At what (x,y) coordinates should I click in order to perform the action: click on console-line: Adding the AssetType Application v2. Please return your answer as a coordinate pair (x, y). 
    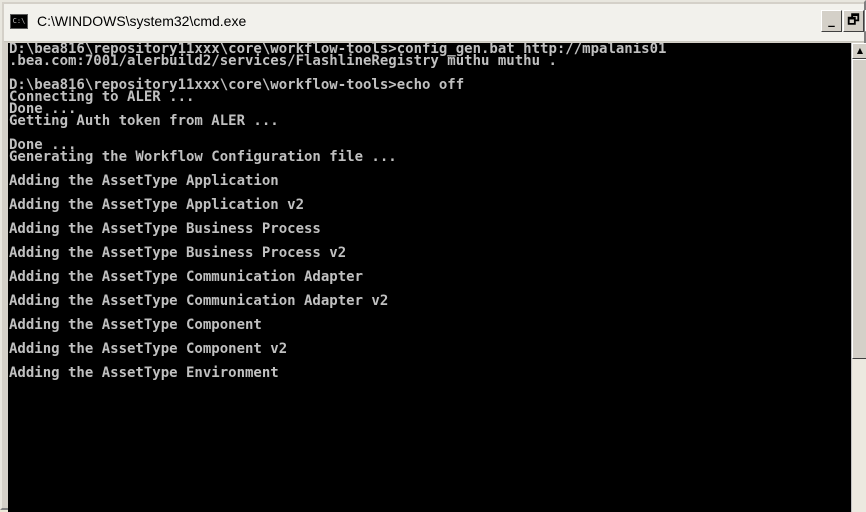
    Looking at the image, I should click on (157, 205).